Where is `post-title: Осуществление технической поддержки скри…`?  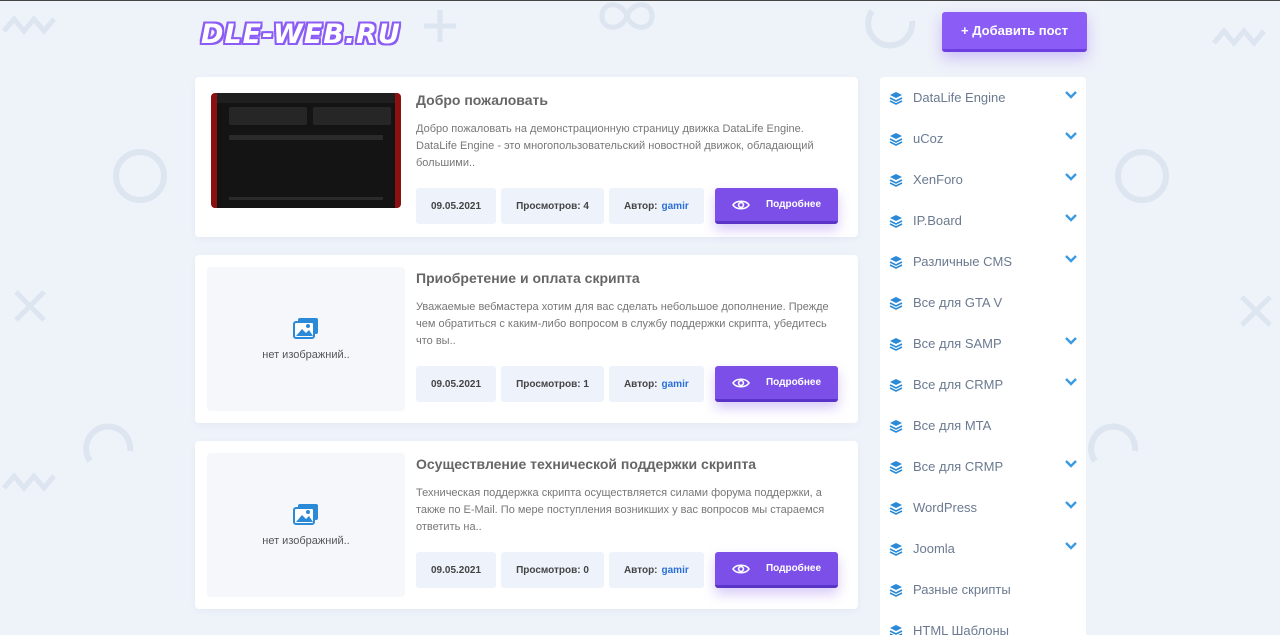
post-title: Осуществление технической поддержки скри… is located at coordinates (586, 464).